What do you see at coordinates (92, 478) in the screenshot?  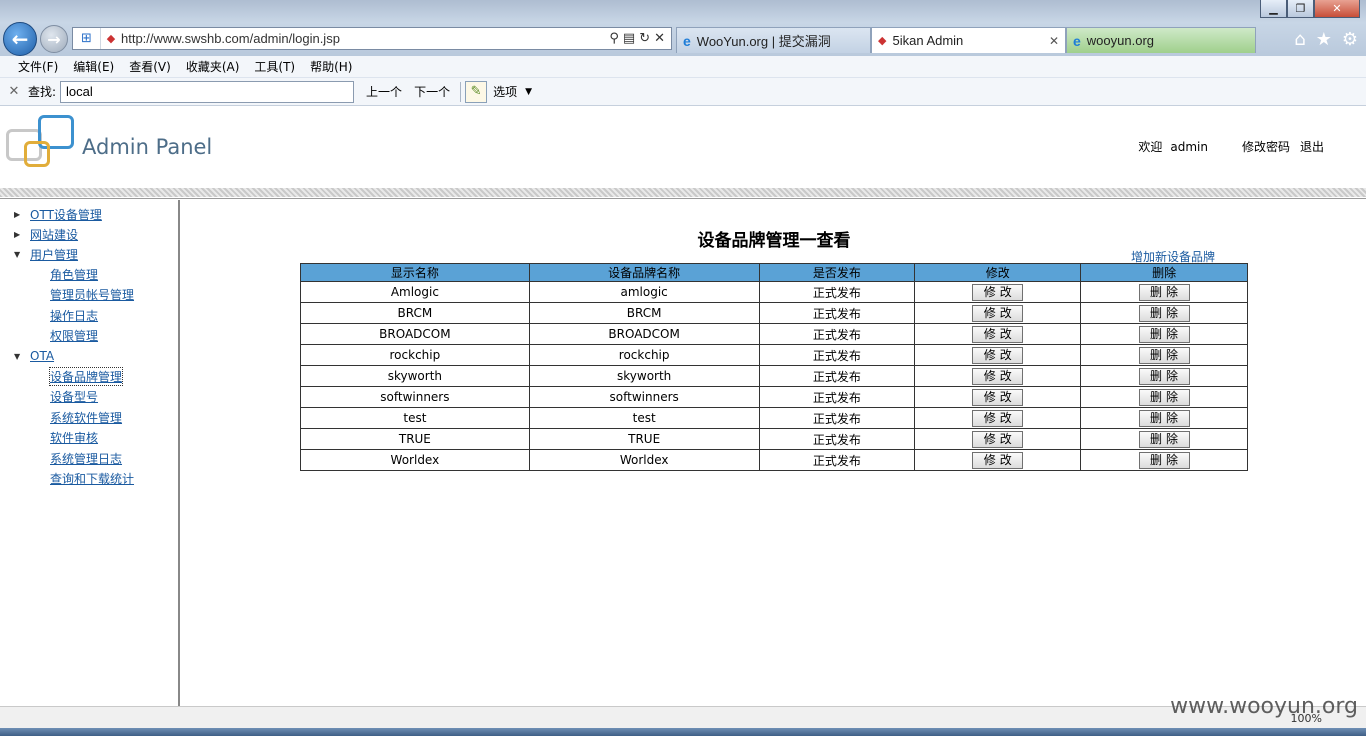 I see `sidebar-item-stats: 查询和下载统计` at bounding box center [92, 478].